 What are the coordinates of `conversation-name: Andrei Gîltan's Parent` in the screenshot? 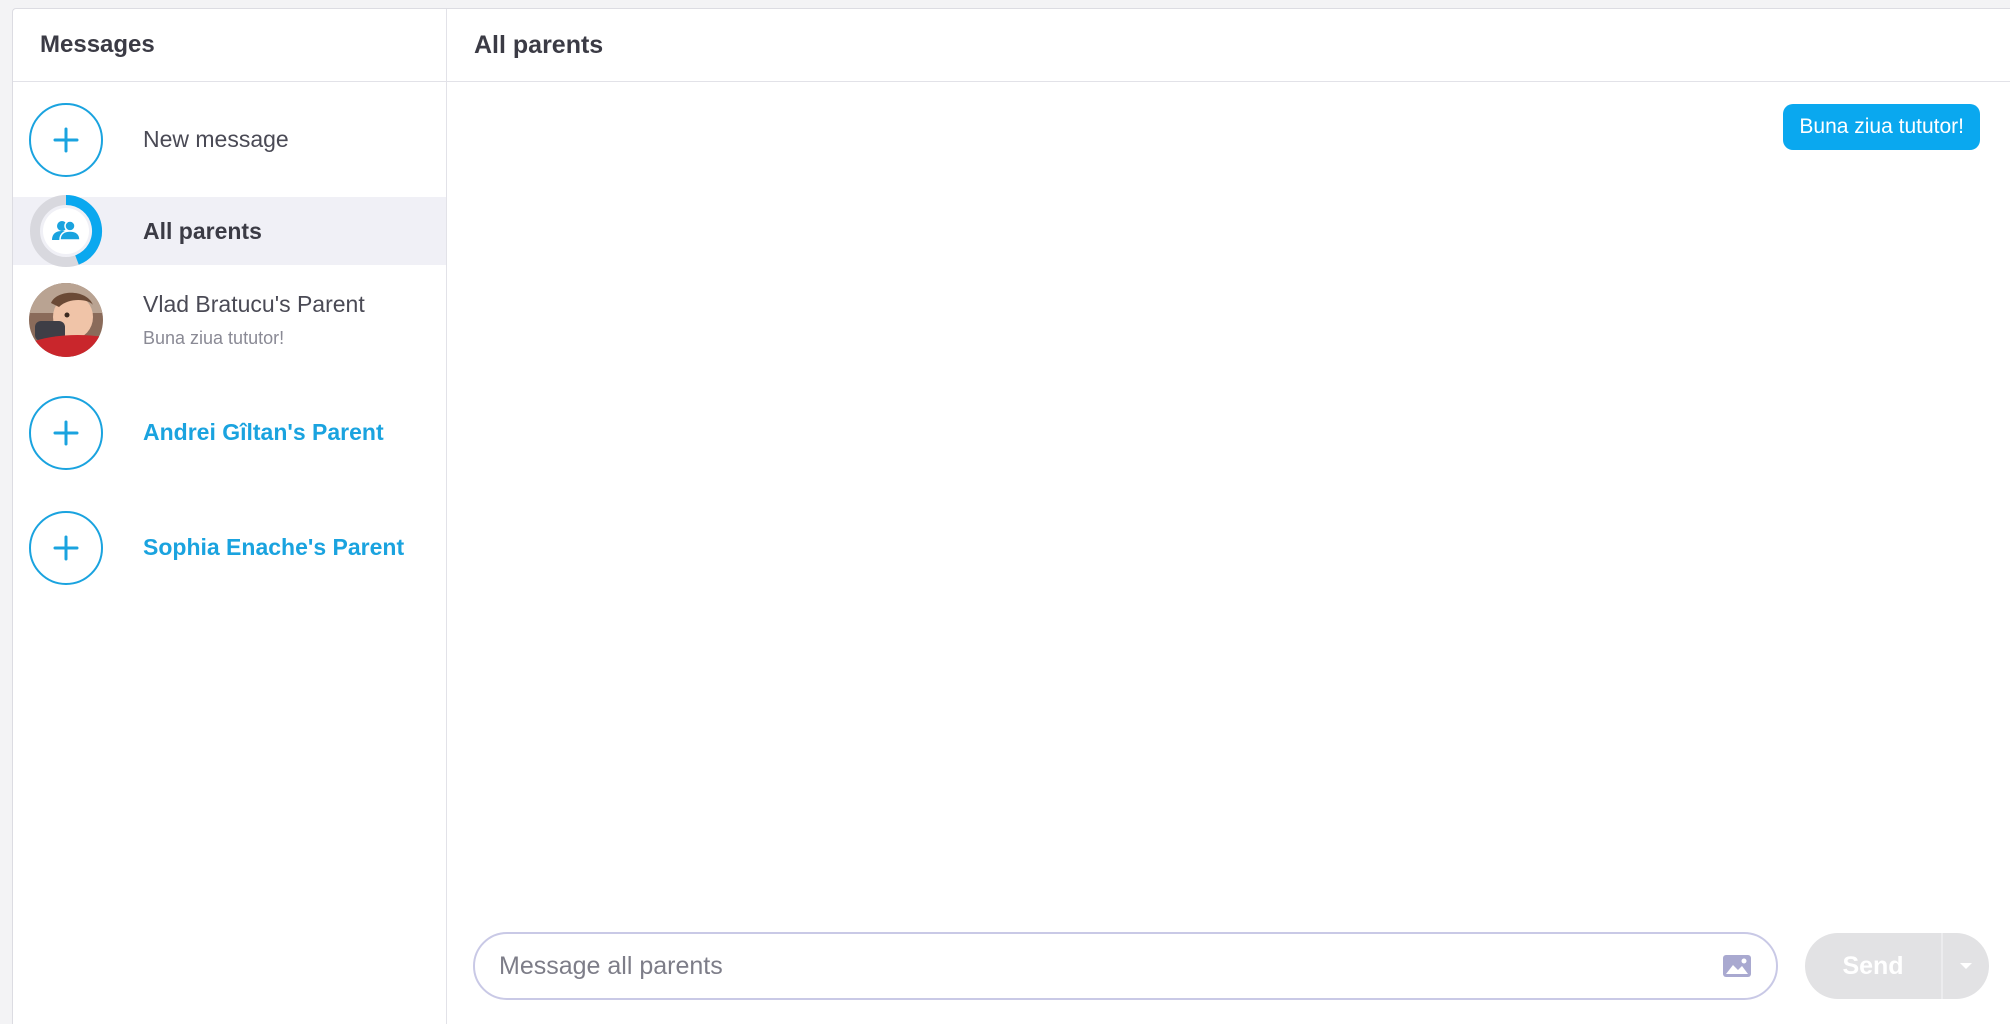 It's located at (263, 432).